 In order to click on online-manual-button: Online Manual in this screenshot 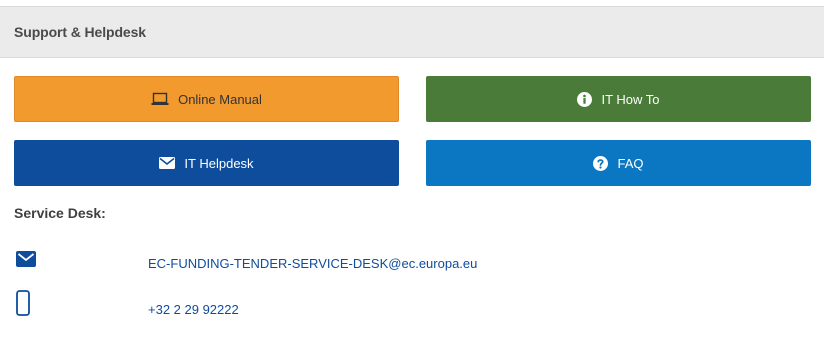, I will do `click(206, 99)`.